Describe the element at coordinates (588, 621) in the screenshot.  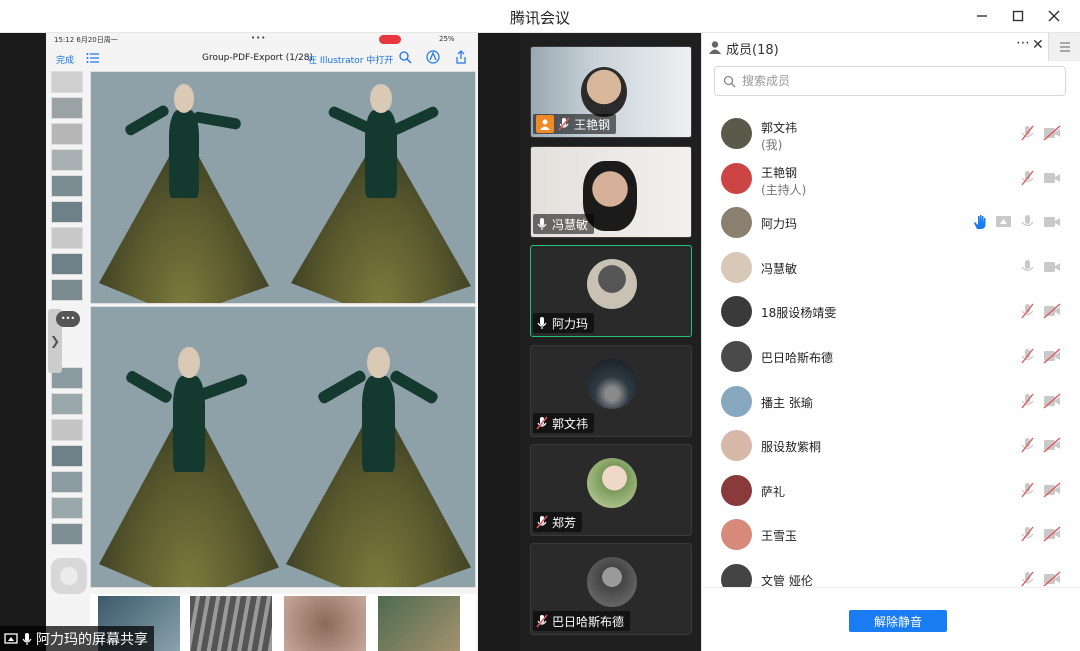
I see `video-name: 巴日哈斯布德` at that location.